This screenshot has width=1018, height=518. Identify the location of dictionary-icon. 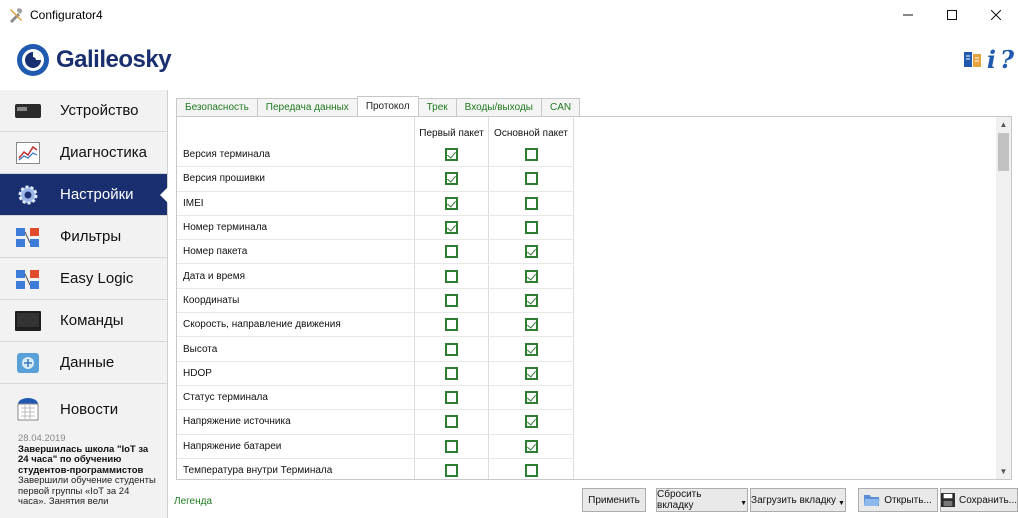
(973, 60).